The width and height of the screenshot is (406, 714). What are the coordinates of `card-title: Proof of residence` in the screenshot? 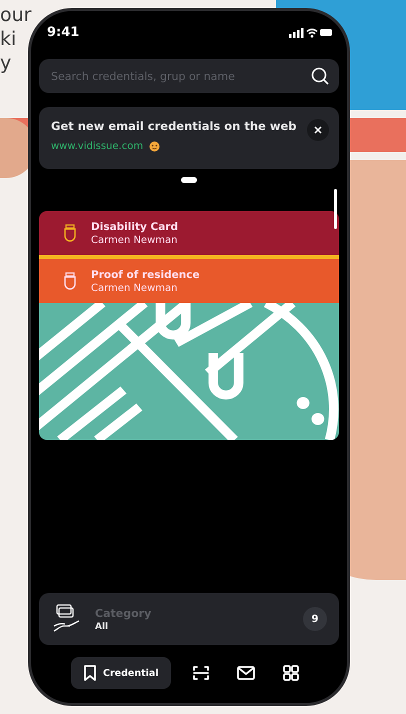 It's located at (145, 274).